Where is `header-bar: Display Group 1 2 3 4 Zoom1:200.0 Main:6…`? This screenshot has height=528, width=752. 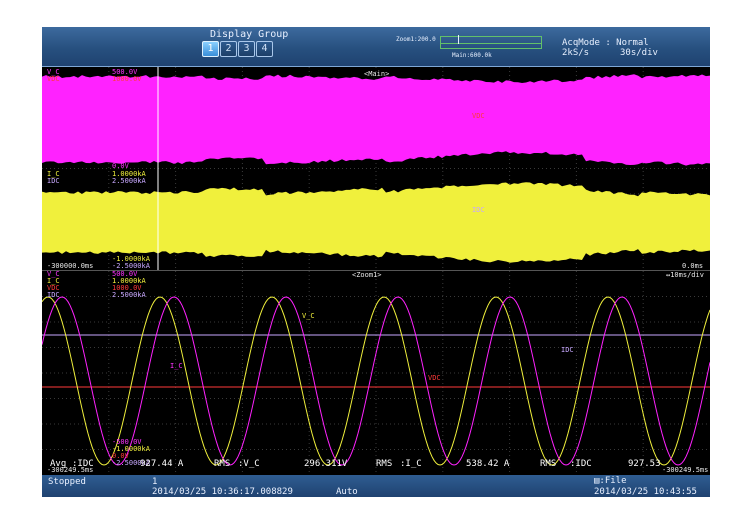 header-bar: Display Group 1 2 3 4 Zoom1:200.0 Main:6… is located at coordinates (376, 47).